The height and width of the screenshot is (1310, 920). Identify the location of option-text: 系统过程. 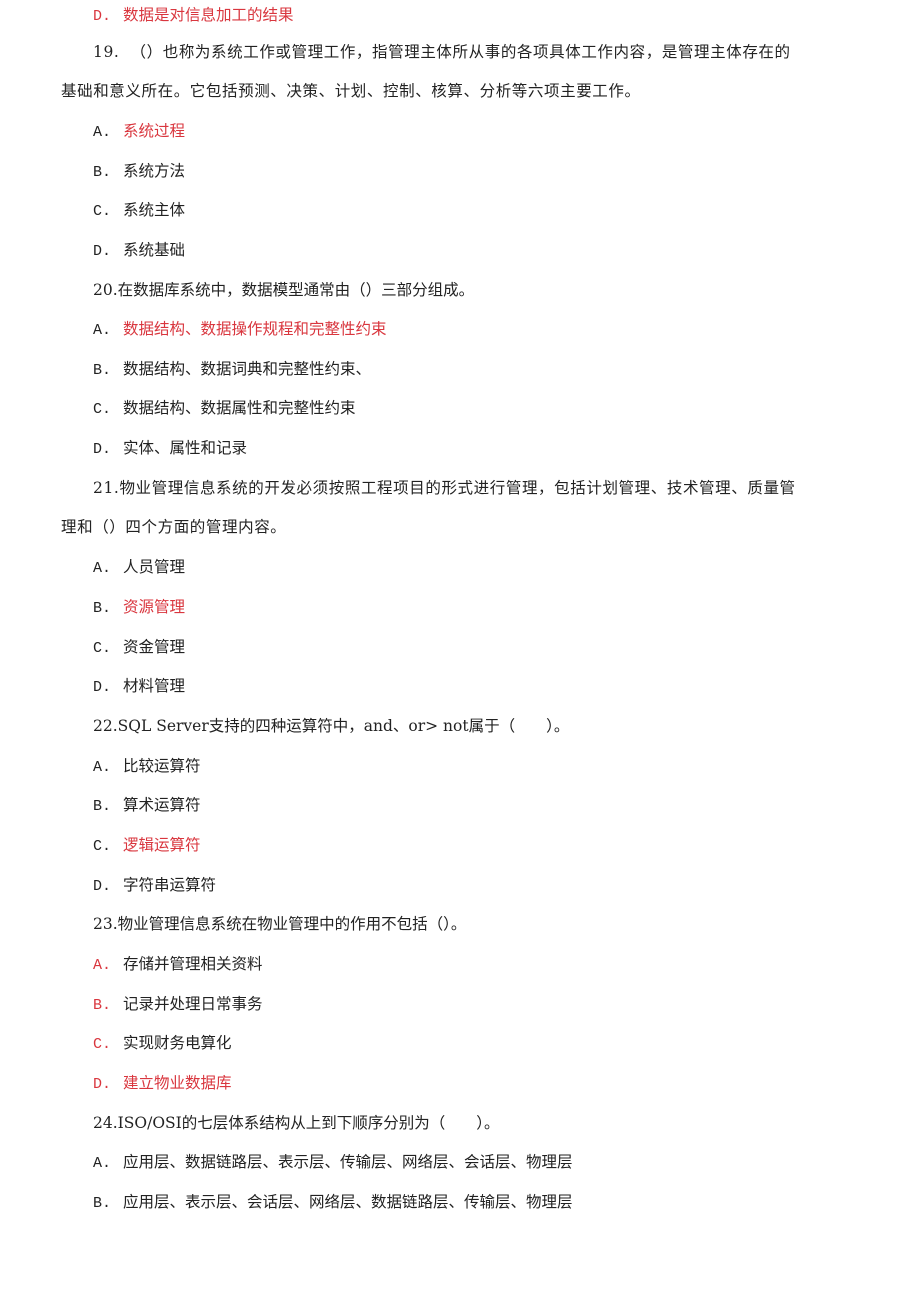
(154, 131).